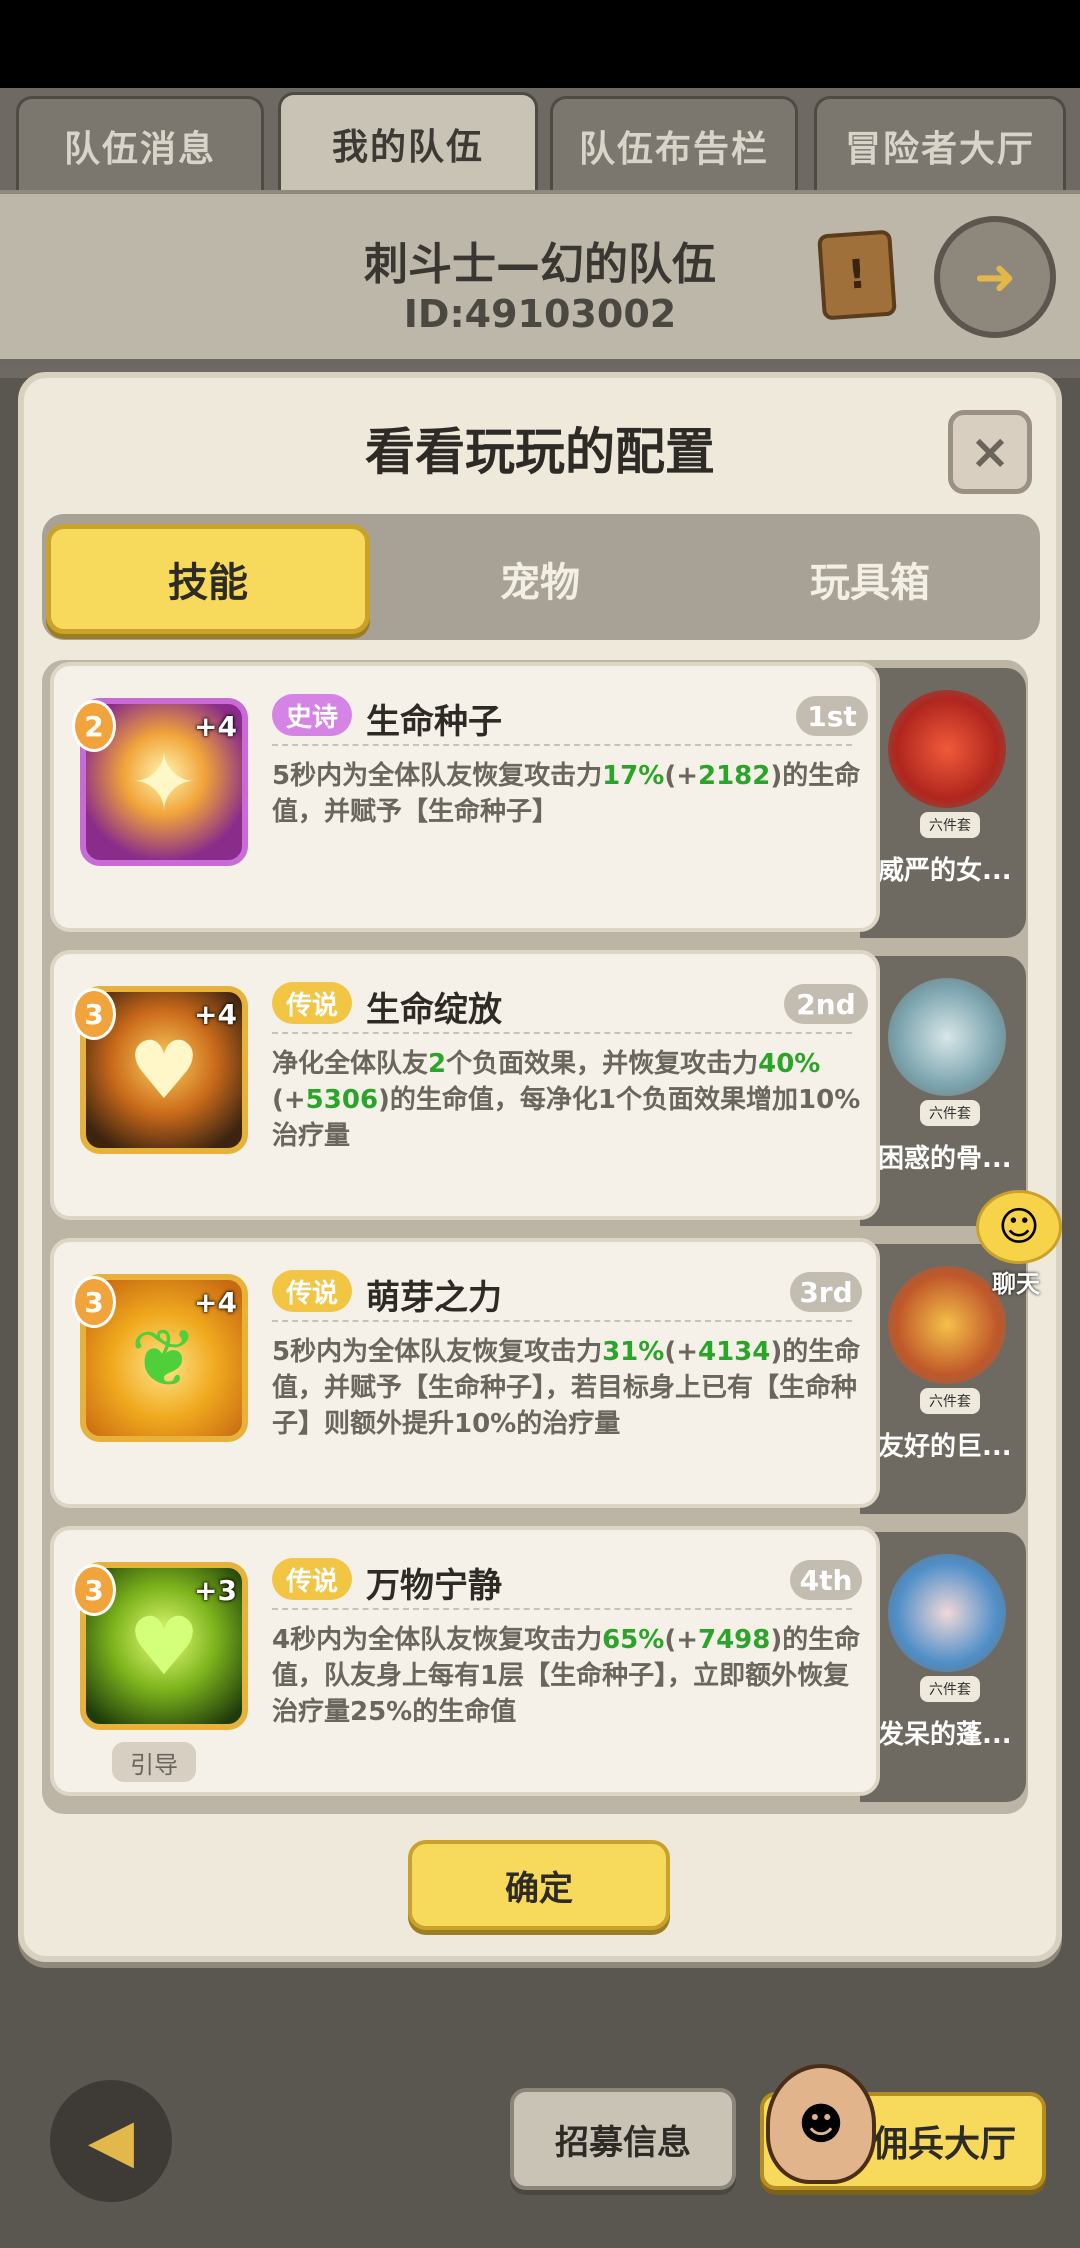  Describe the element at coordinates (870, 579) in the screenshot. I see `tab-toybox: 玩具箱` at that location.